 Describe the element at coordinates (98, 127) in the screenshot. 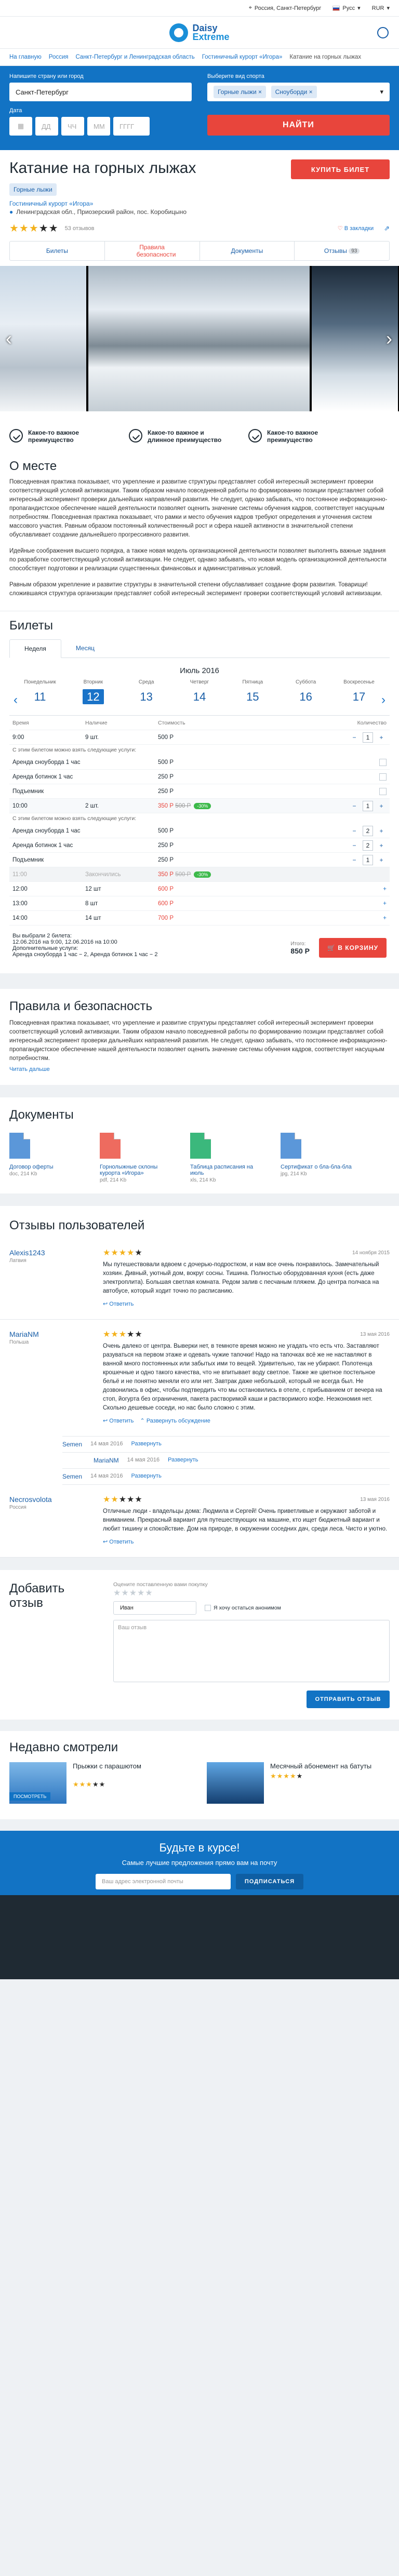

I see `date-month-input: ММ` at that location.